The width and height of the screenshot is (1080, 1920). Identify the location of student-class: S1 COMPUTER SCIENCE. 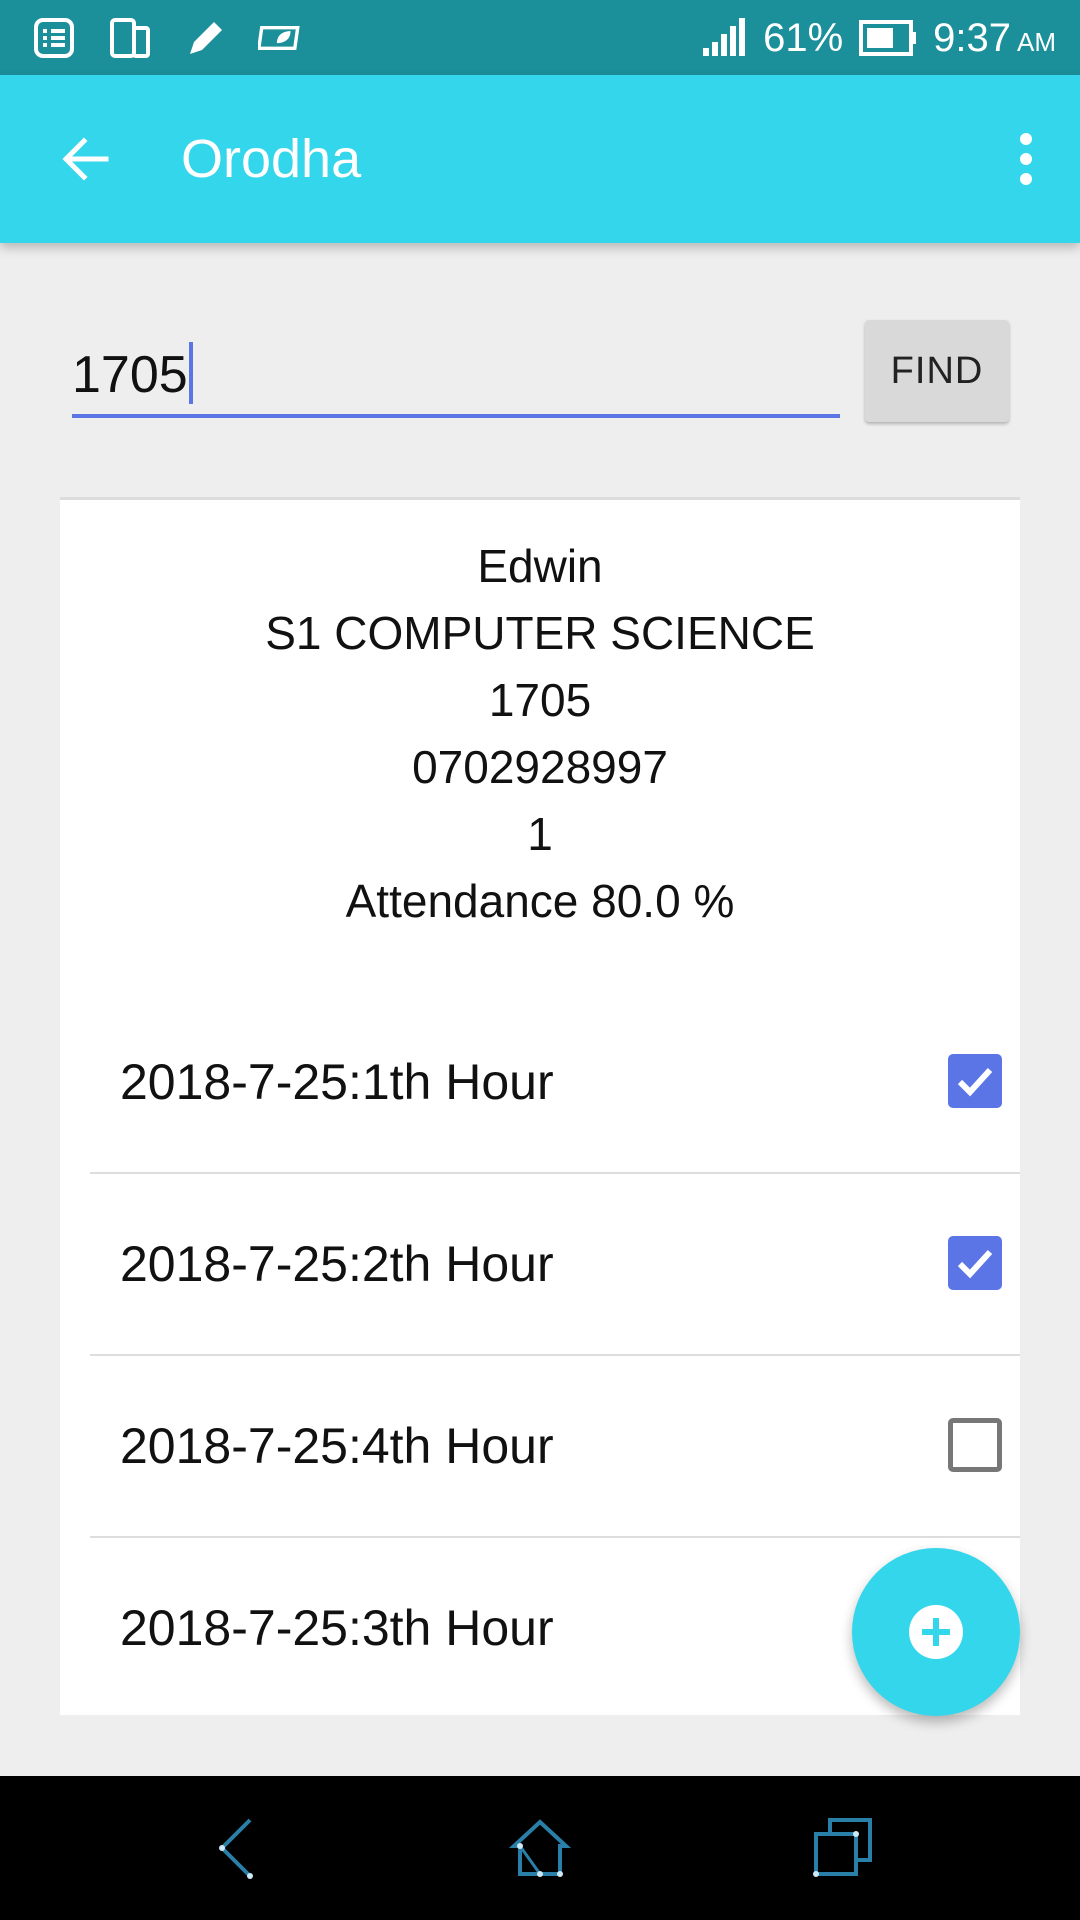
(540, 633).